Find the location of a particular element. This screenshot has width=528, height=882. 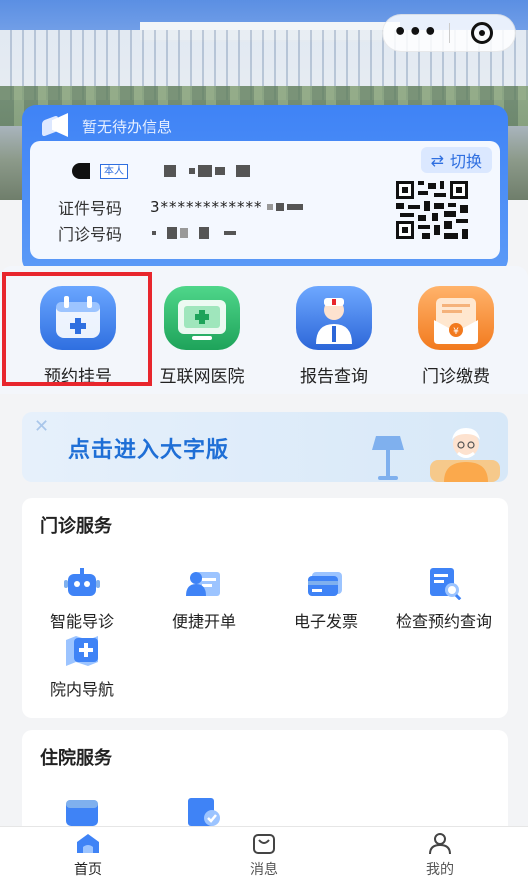

internet-hospital-label: 互联网医院 is located at coordinates (202, 377).